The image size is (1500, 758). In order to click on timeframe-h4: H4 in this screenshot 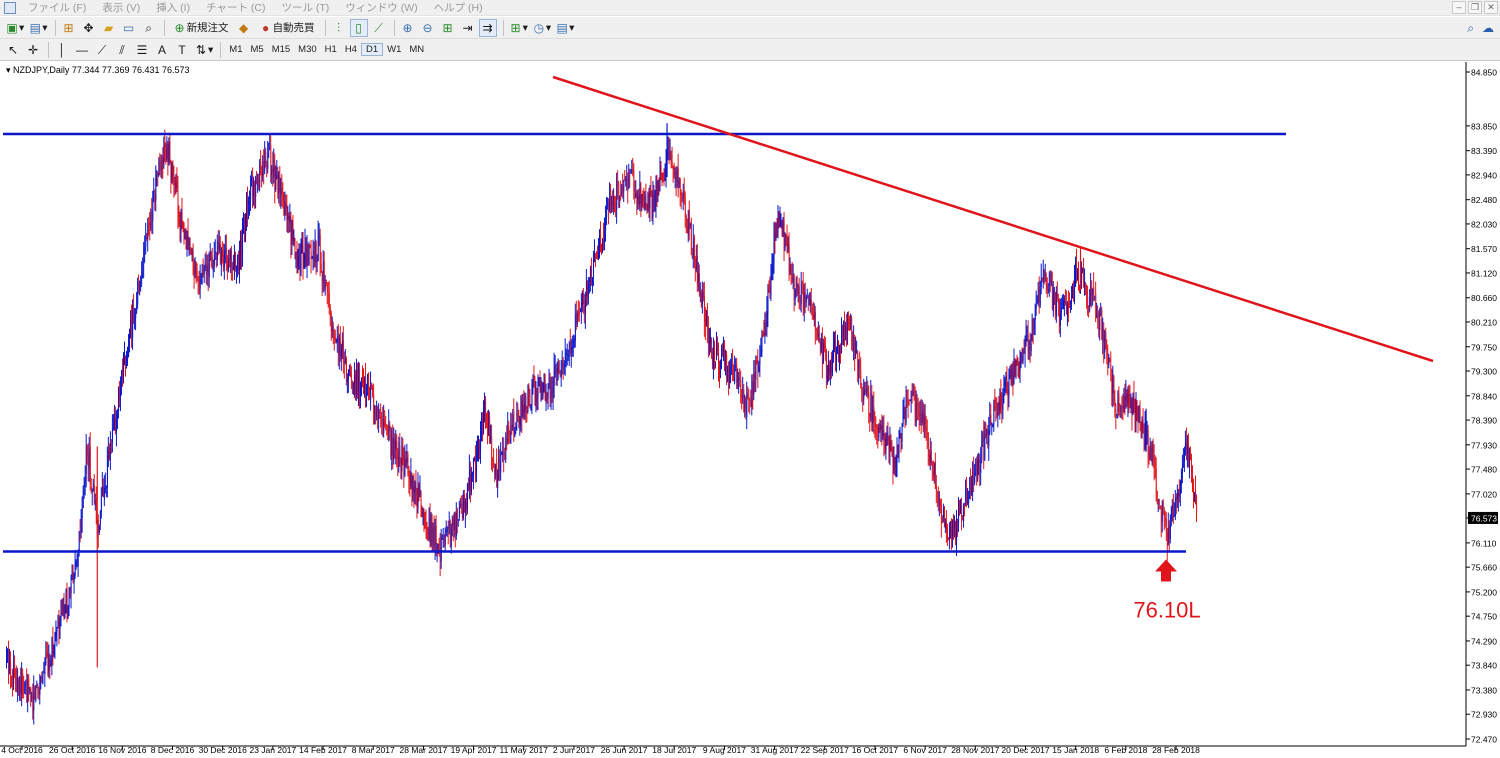, I will do `click(351, 49)`.